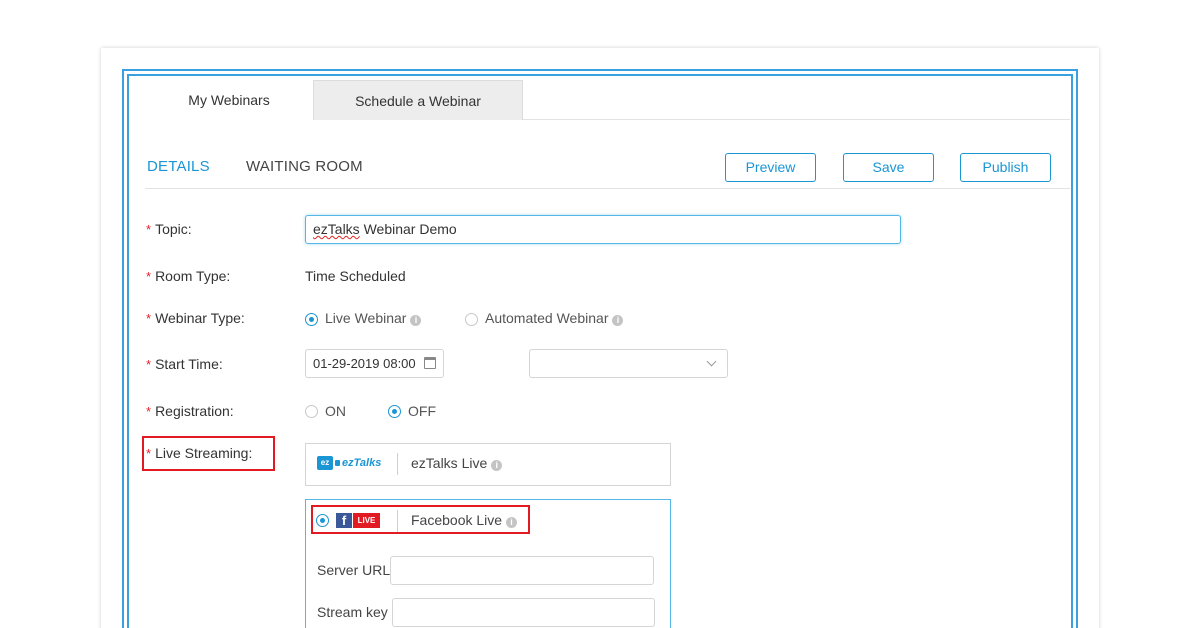  Describe the element at coordinates (770, 167) in the screenshot. I see `preview-button: Preview` at that location.